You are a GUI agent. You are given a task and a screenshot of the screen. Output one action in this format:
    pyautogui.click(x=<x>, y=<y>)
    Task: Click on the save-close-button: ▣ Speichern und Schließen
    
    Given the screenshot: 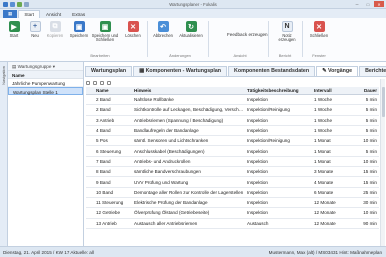 What is the action you would take?
    pyautogui.click(x=105, y=32)
    